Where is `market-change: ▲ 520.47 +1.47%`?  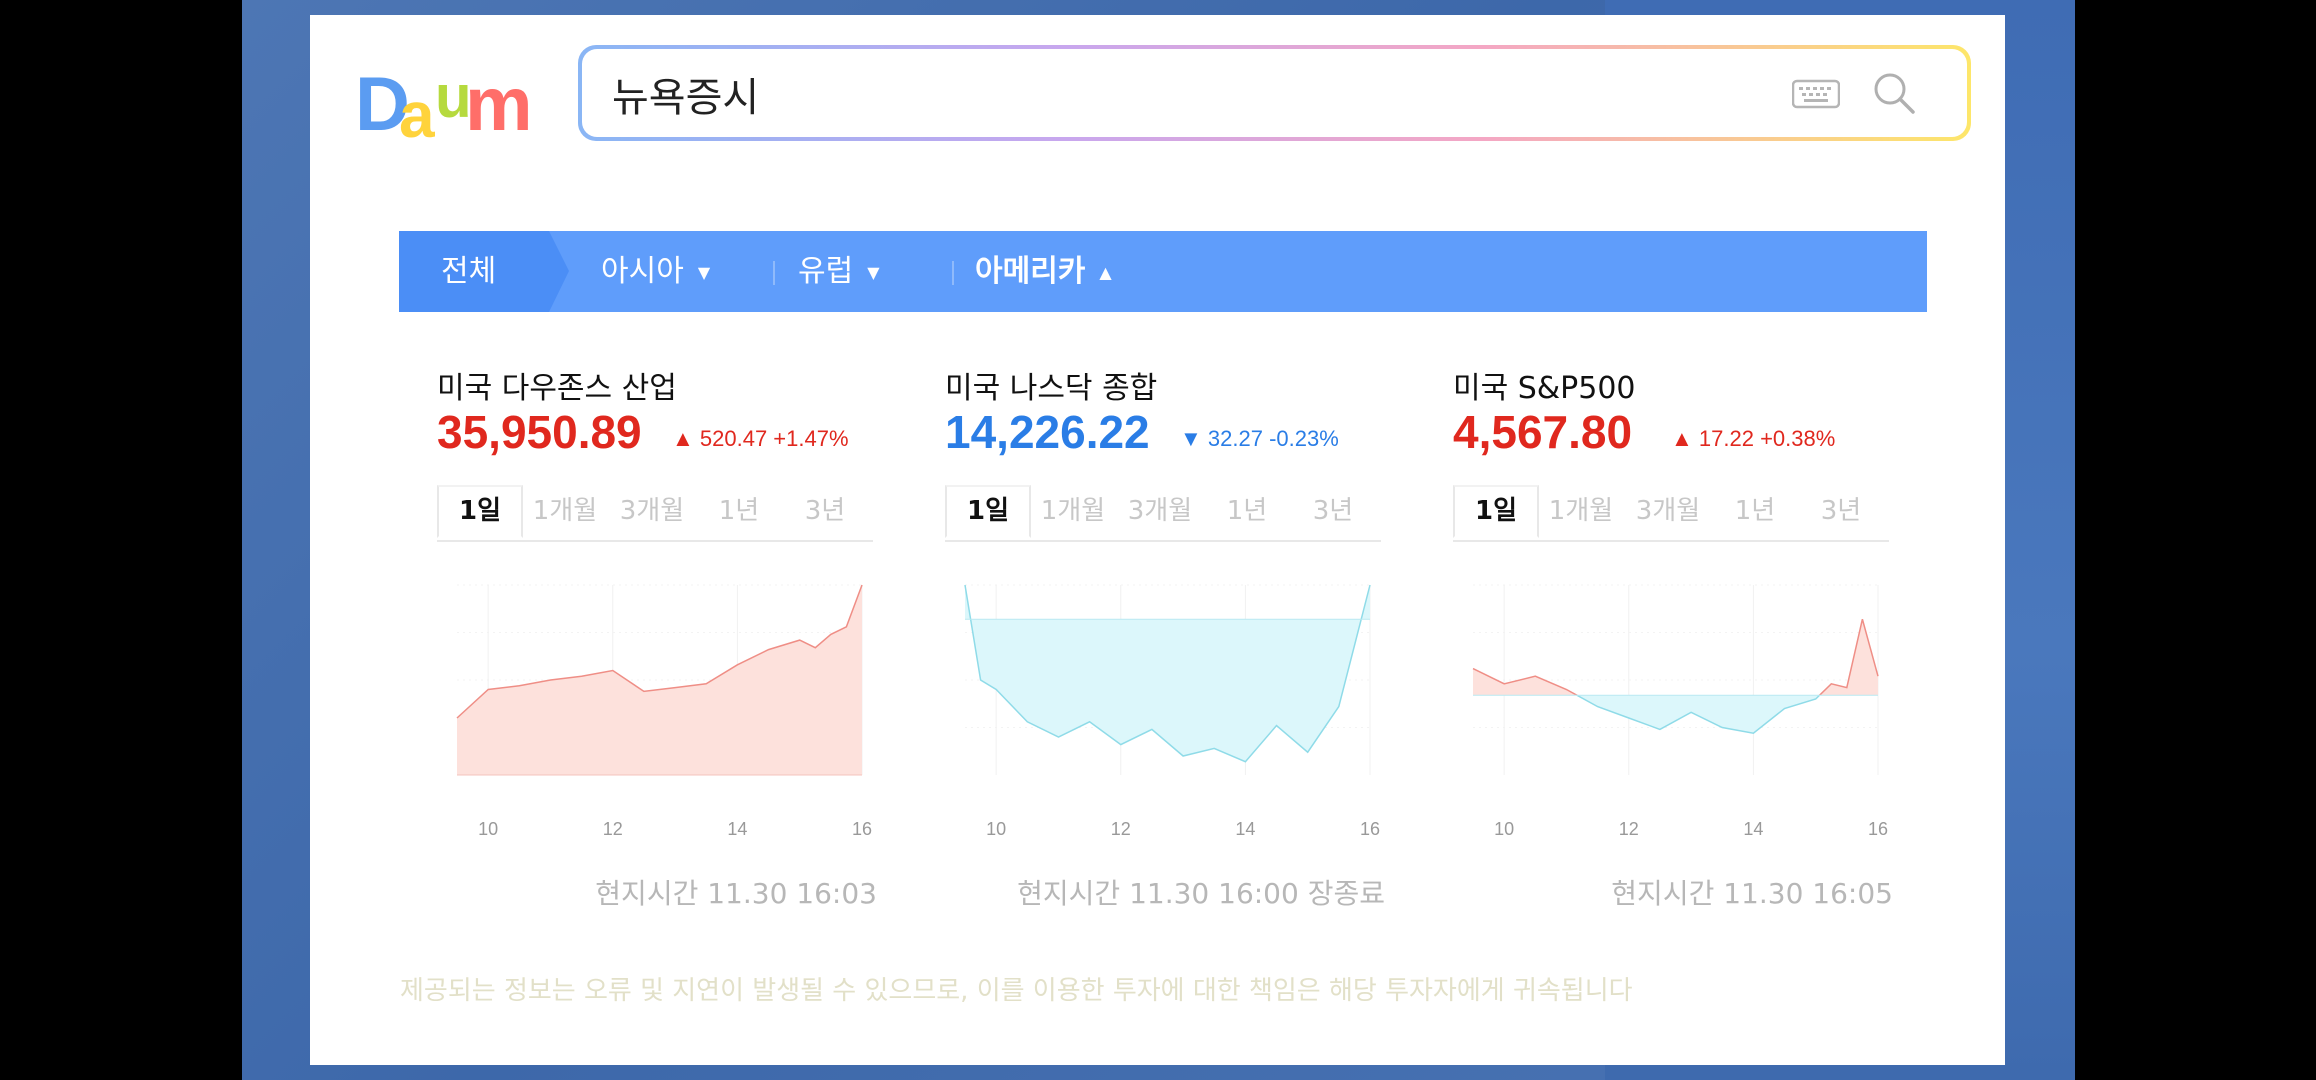 market-change: ▲ 520.47 +1.47% is located at coordinates (760, 438).